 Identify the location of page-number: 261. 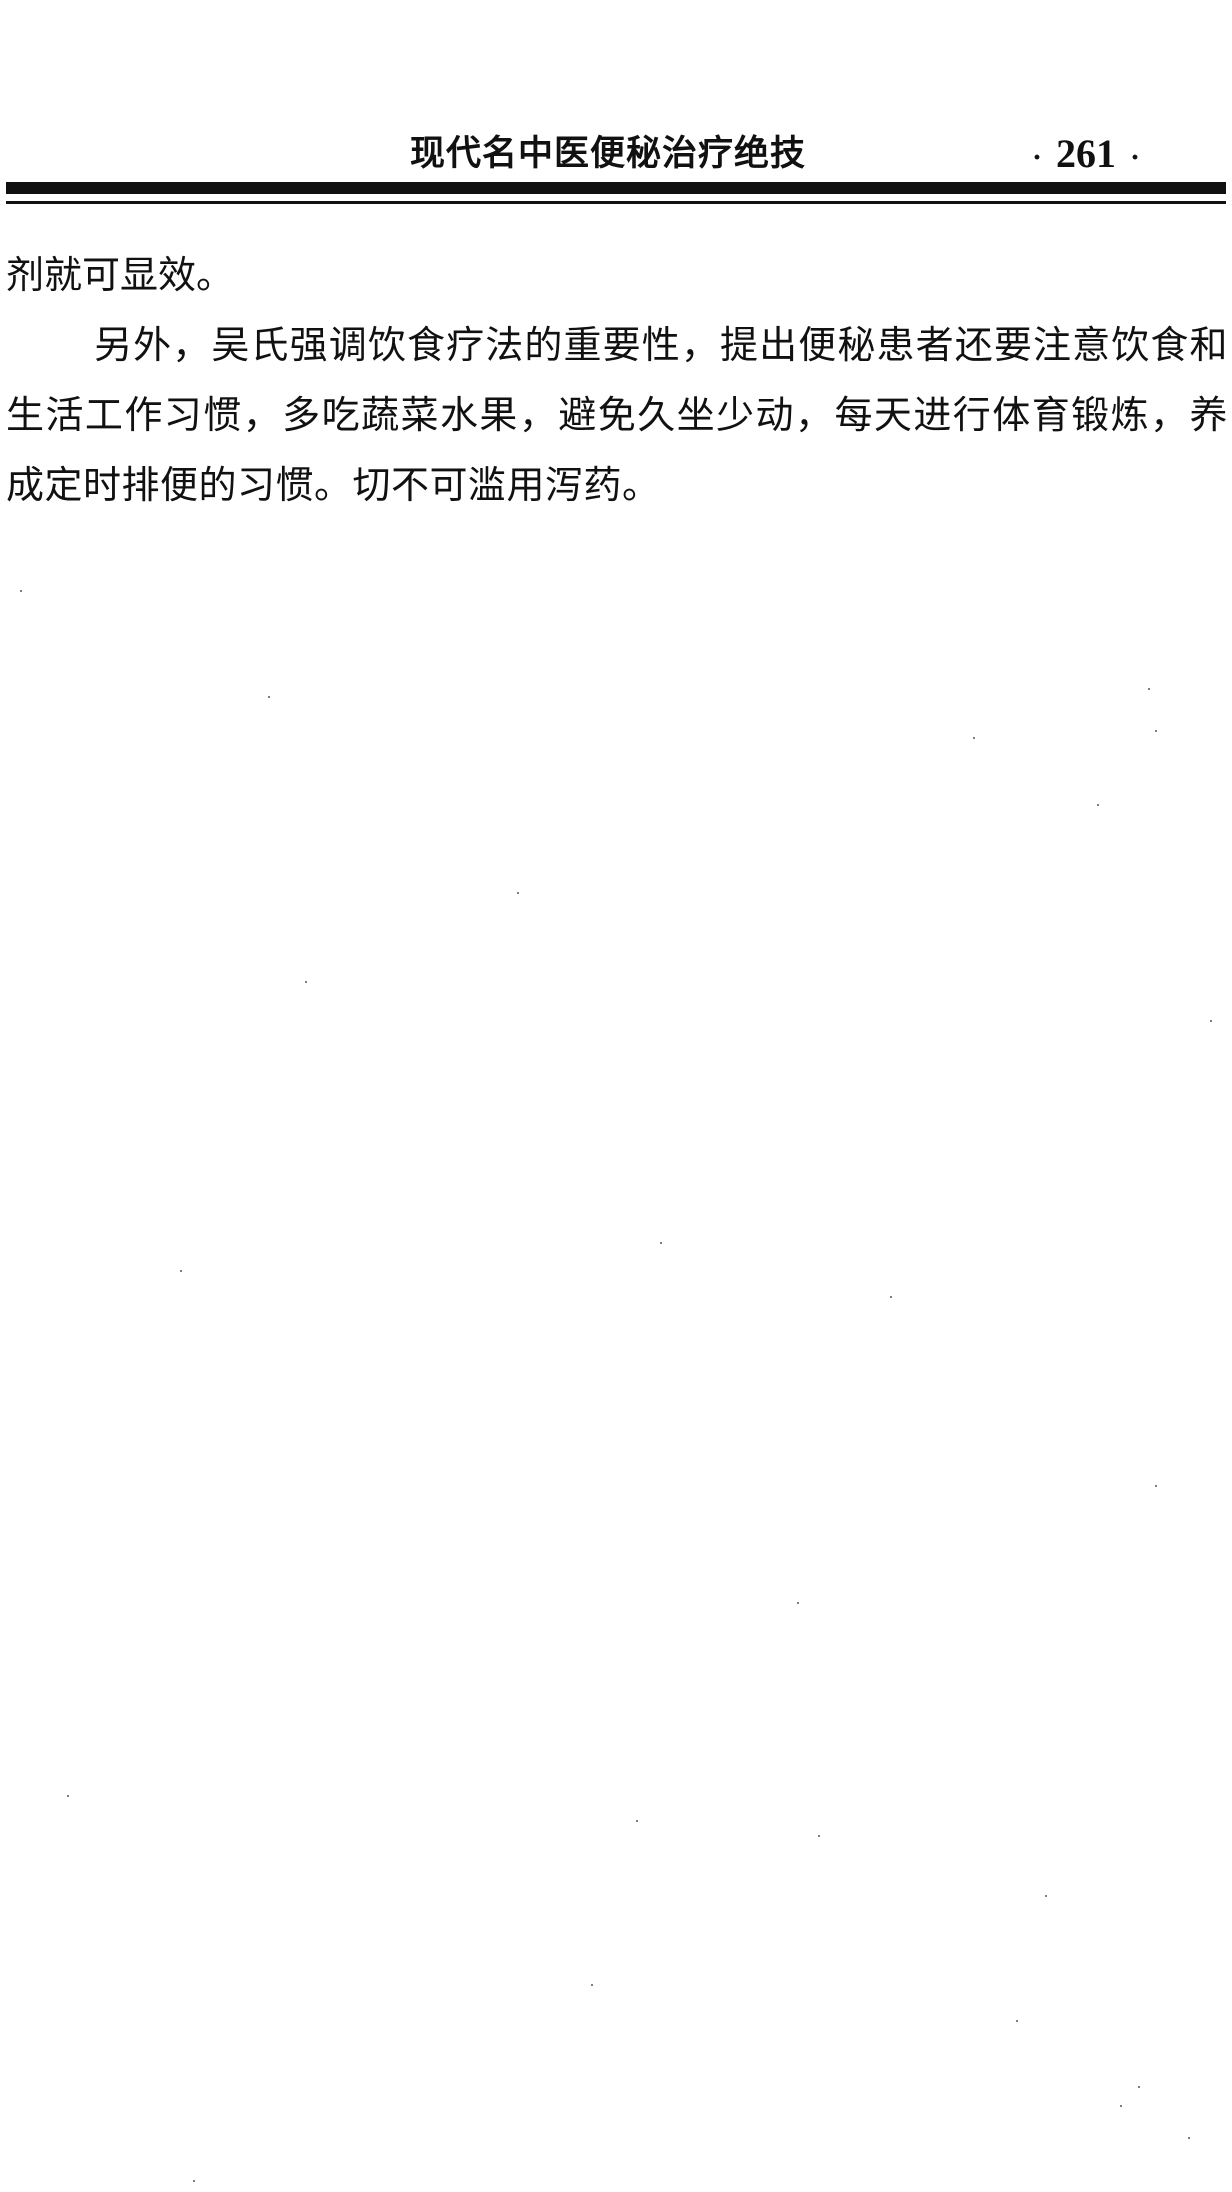
(1086, 153).